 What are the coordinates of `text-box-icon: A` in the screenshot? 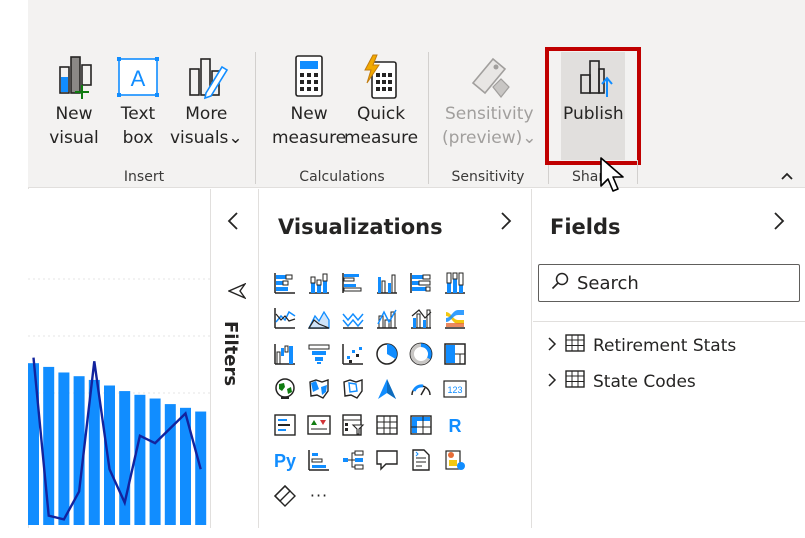 It's located at (138, 77).